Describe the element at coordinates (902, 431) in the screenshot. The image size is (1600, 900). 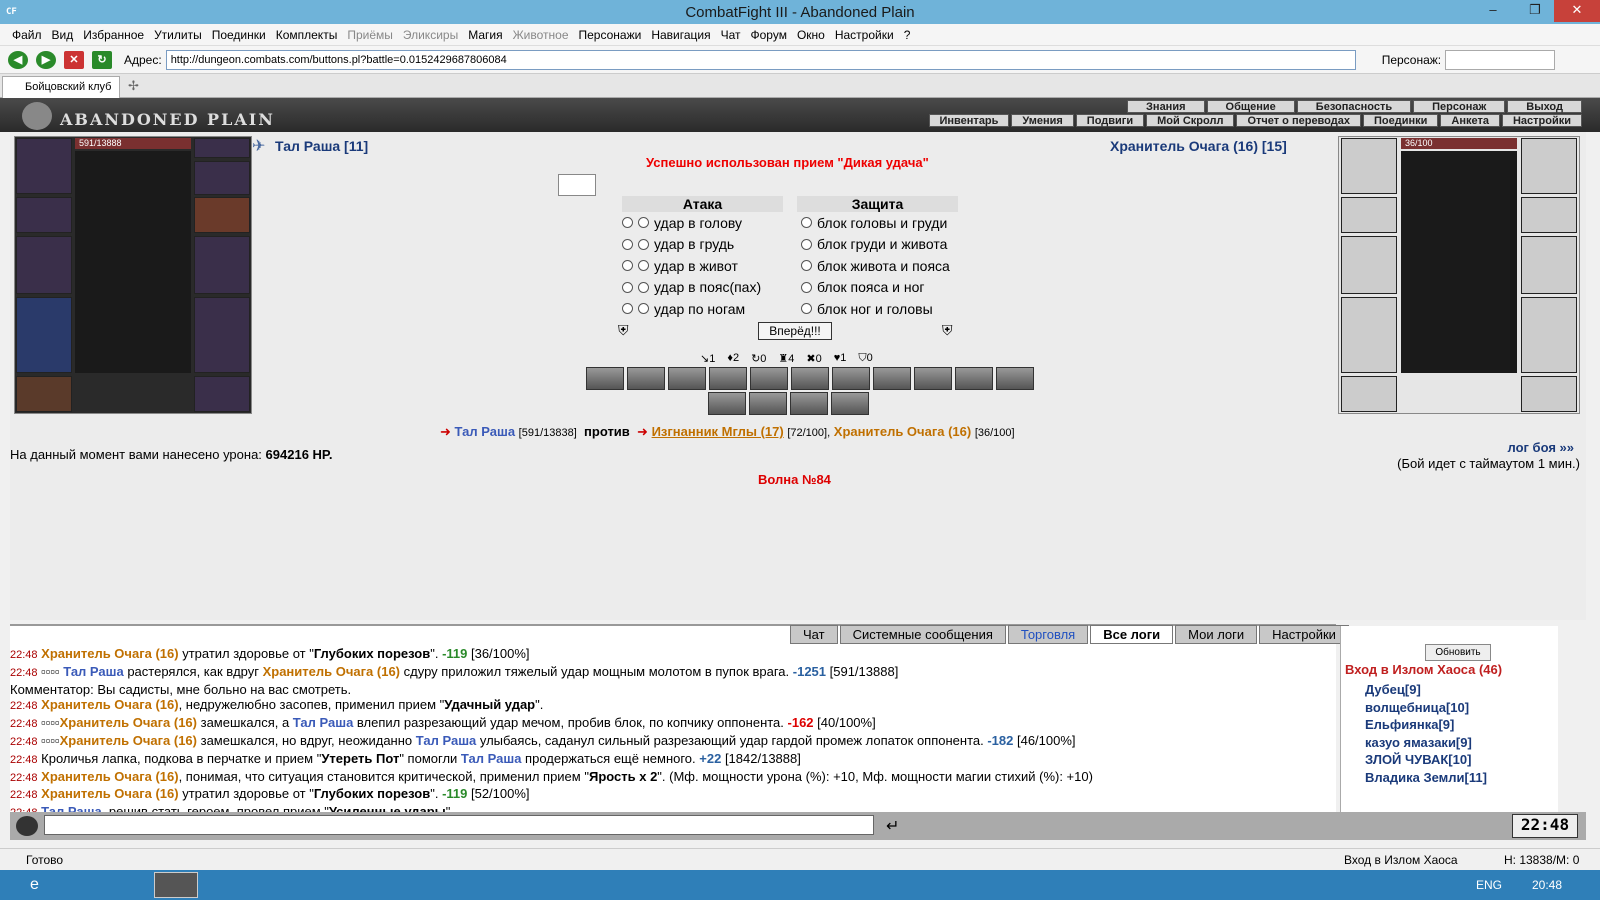
I see `vs-enemy2: Хранитель Очага (16)` at that location.